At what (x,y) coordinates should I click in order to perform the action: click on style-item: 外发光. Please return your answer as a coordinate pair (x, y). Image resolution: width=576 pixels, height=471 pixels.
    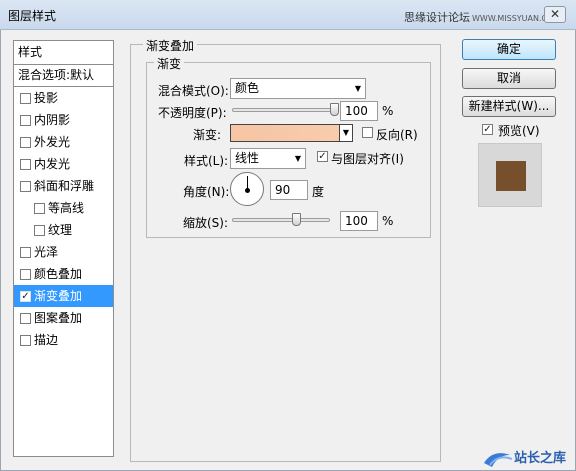
    Looking at the image, I should click on (63, 142).